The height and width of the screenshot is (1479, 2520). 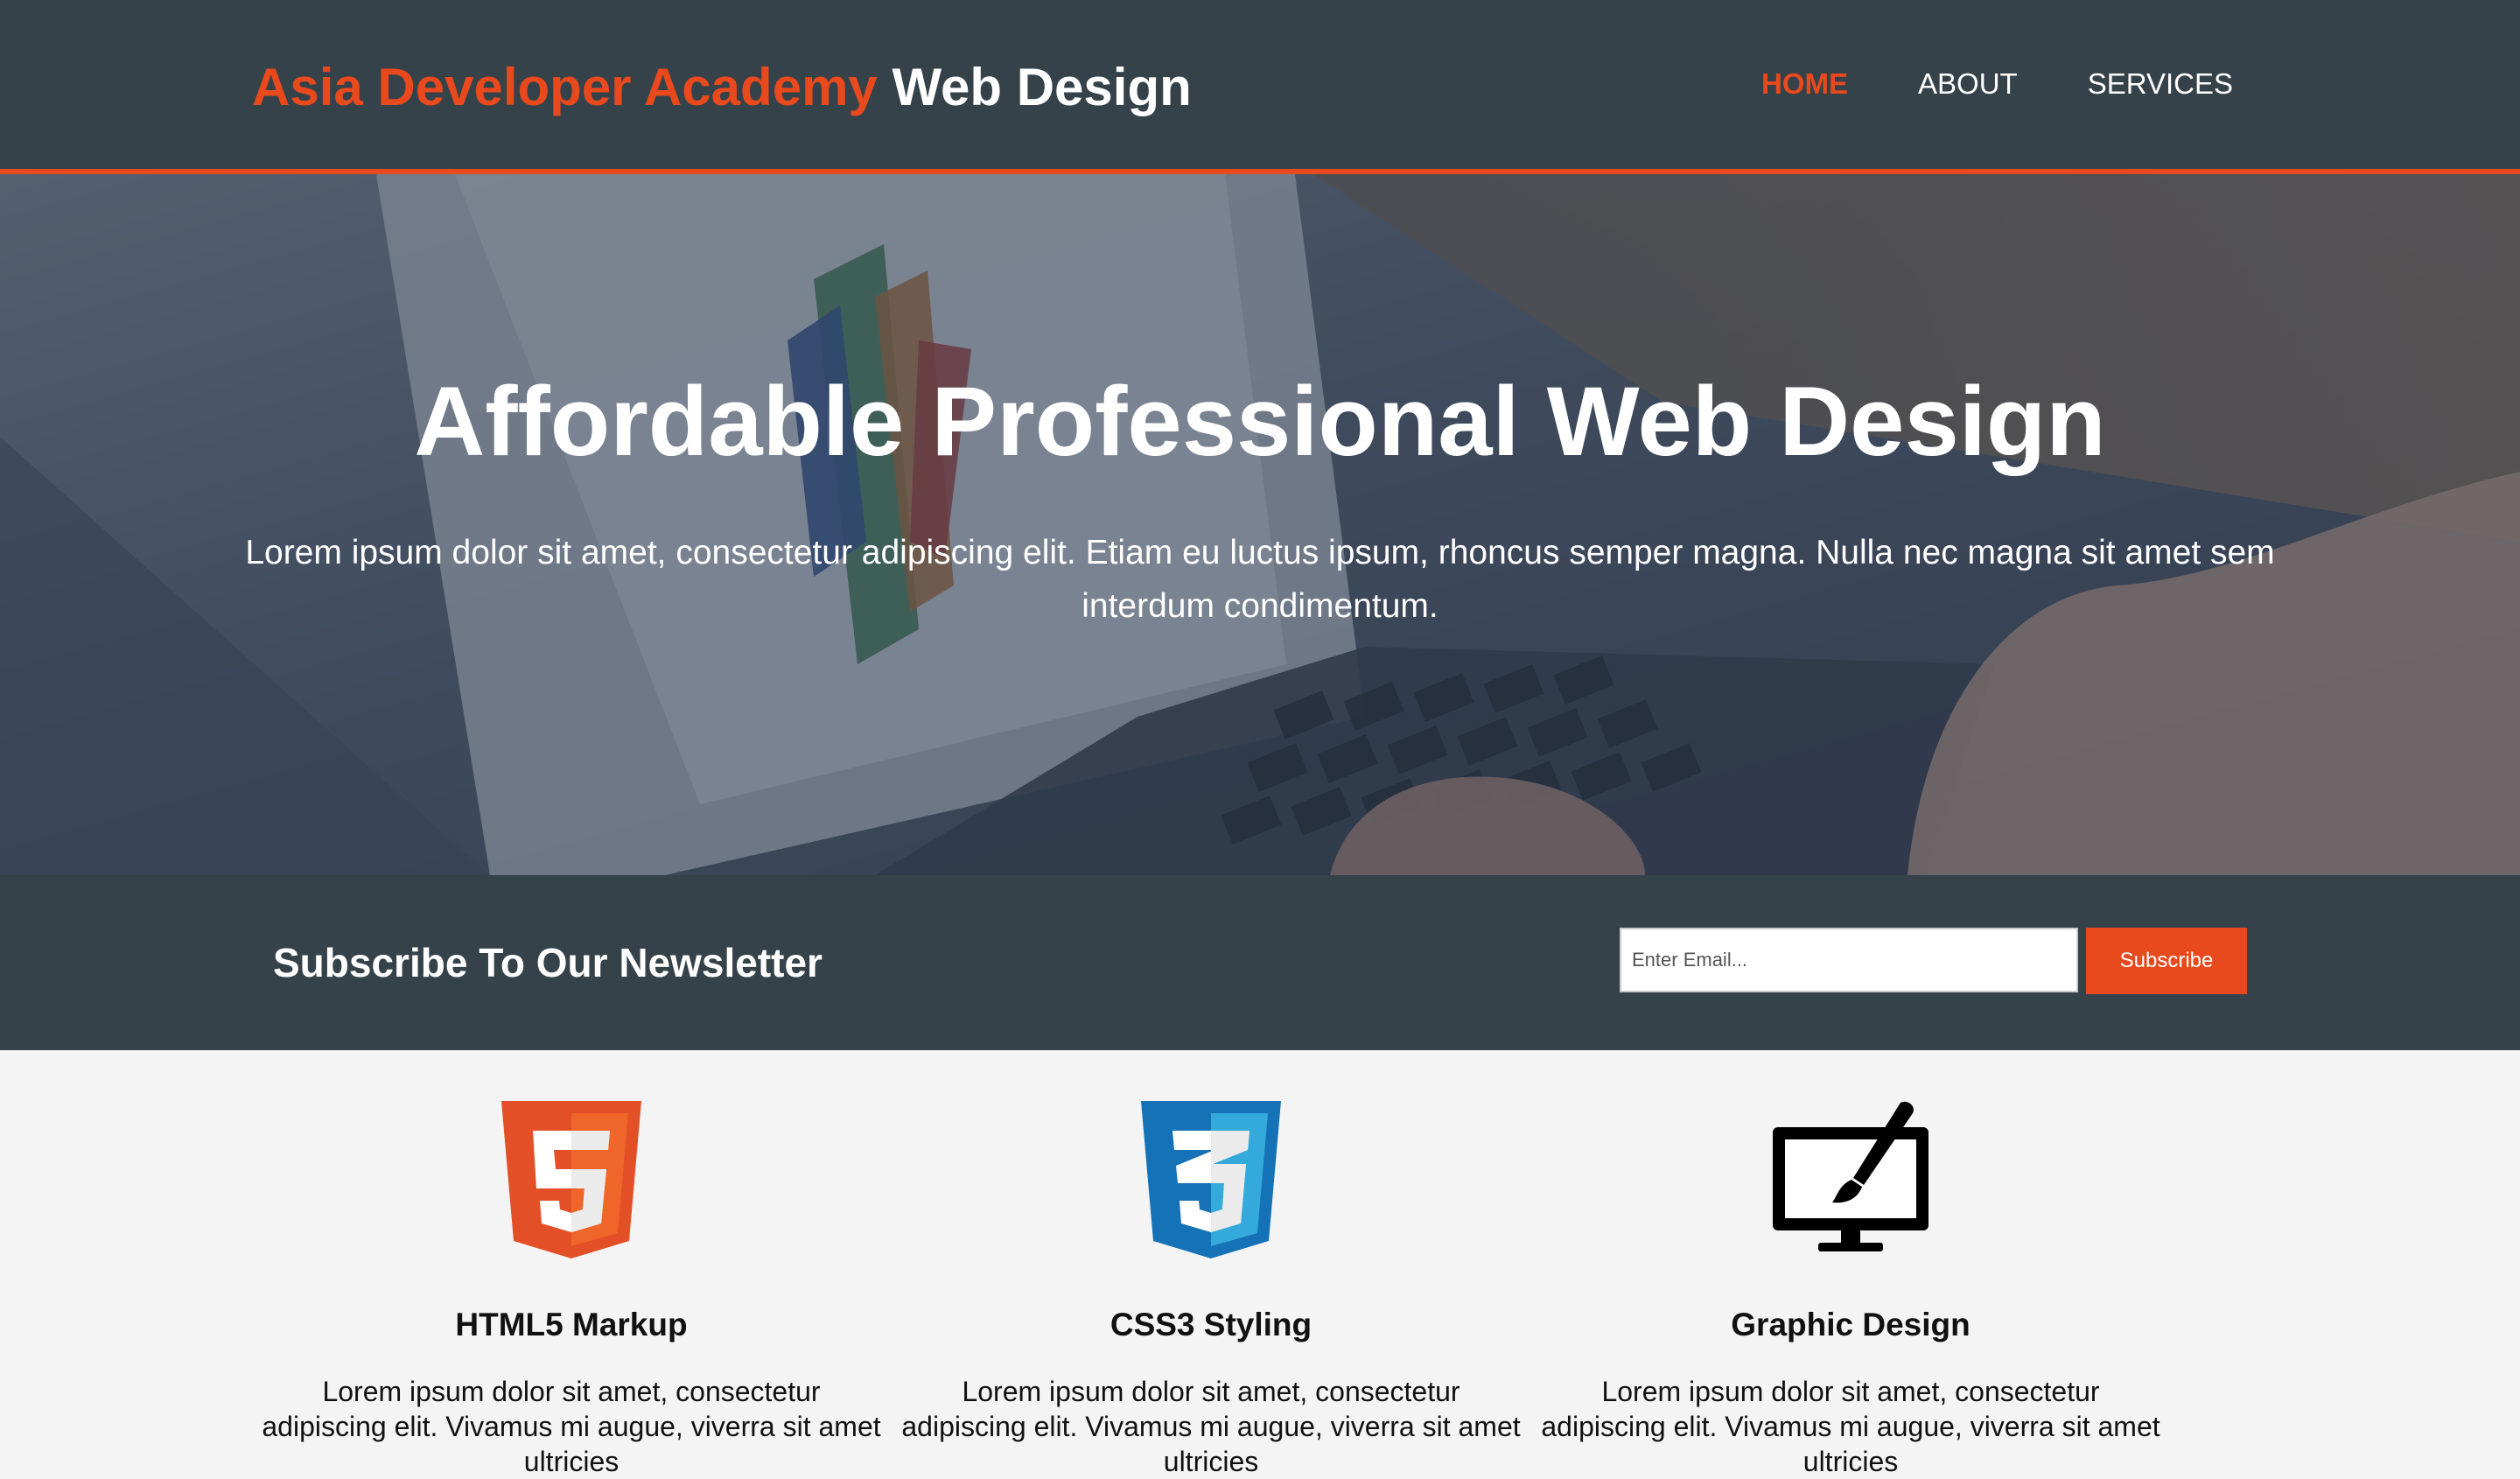 What do you see at coordinates (1211, 1325) in the screenshot?
I see `box-title: CSS3 Styling` at bounding box center [1211, 1325].